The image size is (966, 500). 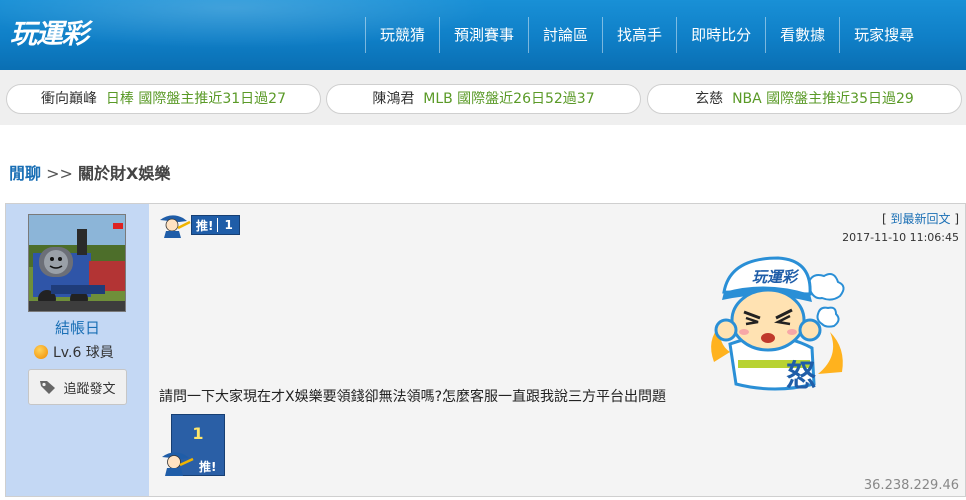 I want to click on push-button: 推! 1, so click(x=198, y=225).